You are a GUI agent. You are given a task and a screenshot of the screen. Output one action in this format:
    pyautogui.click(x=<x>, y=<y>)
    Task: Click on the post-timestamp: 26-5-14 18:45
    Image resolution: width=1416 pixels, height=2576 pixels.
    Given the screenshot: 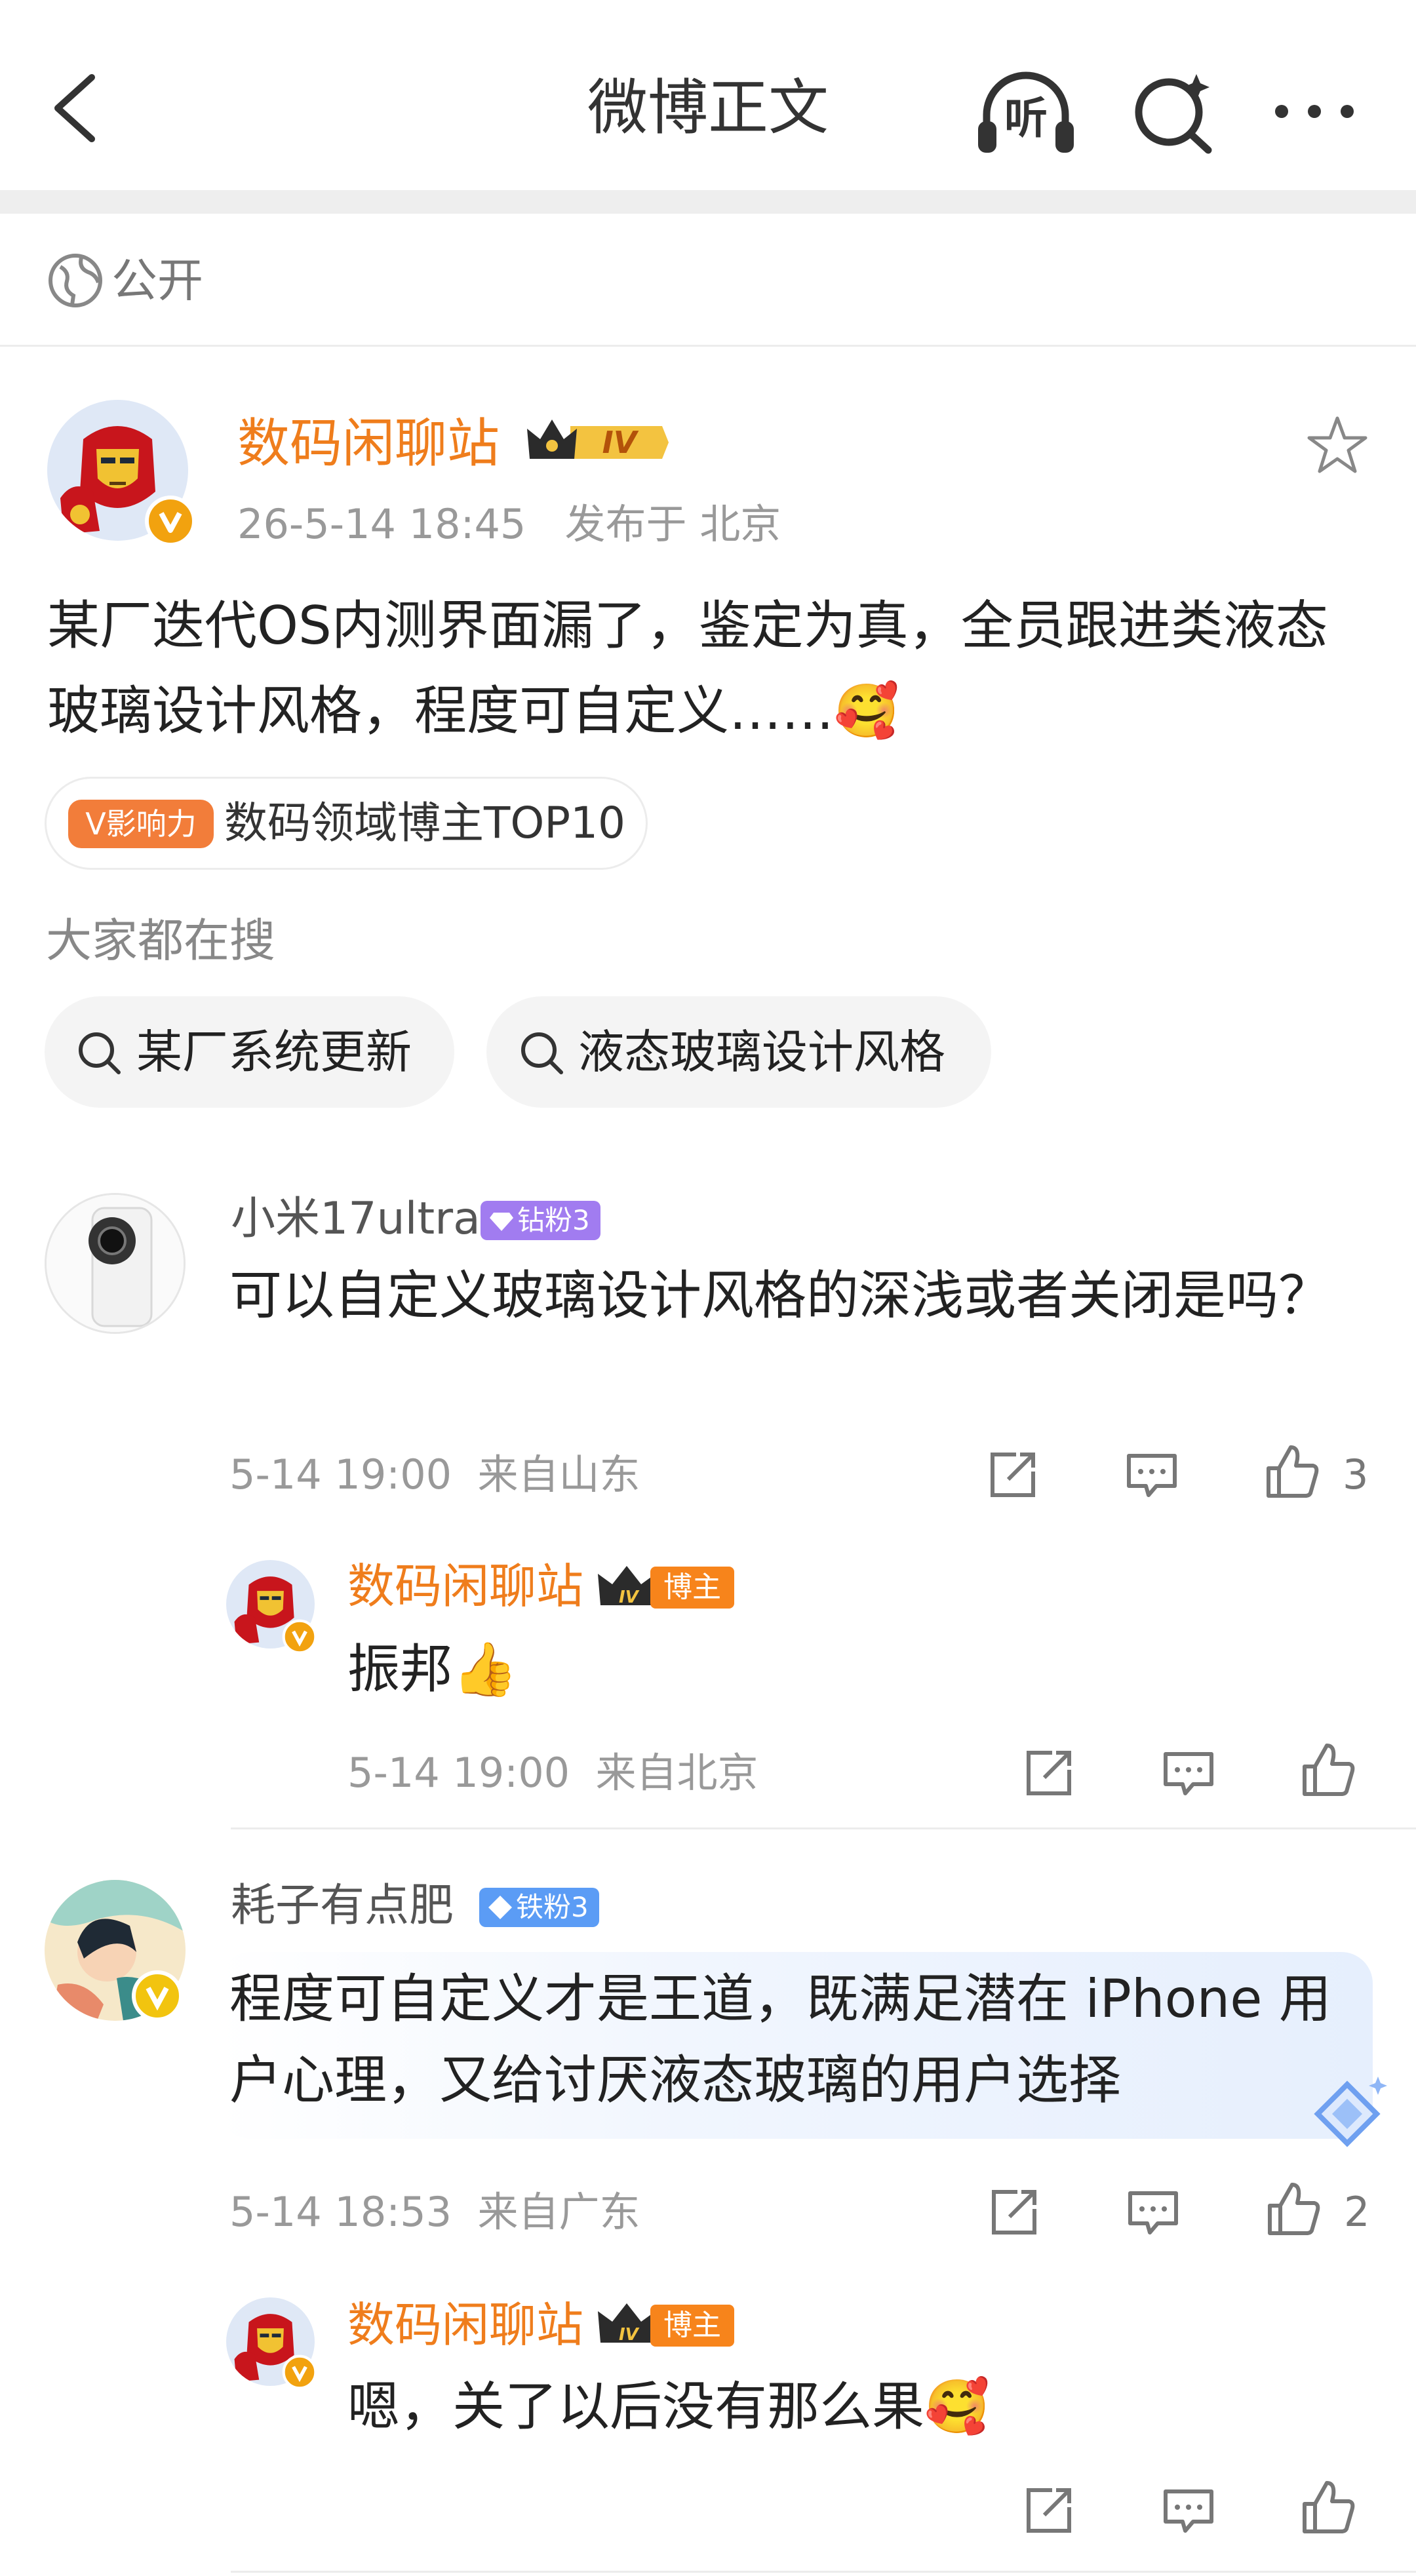 What is the action you would take?
    pyautogui.click(x=381, y=524)
    